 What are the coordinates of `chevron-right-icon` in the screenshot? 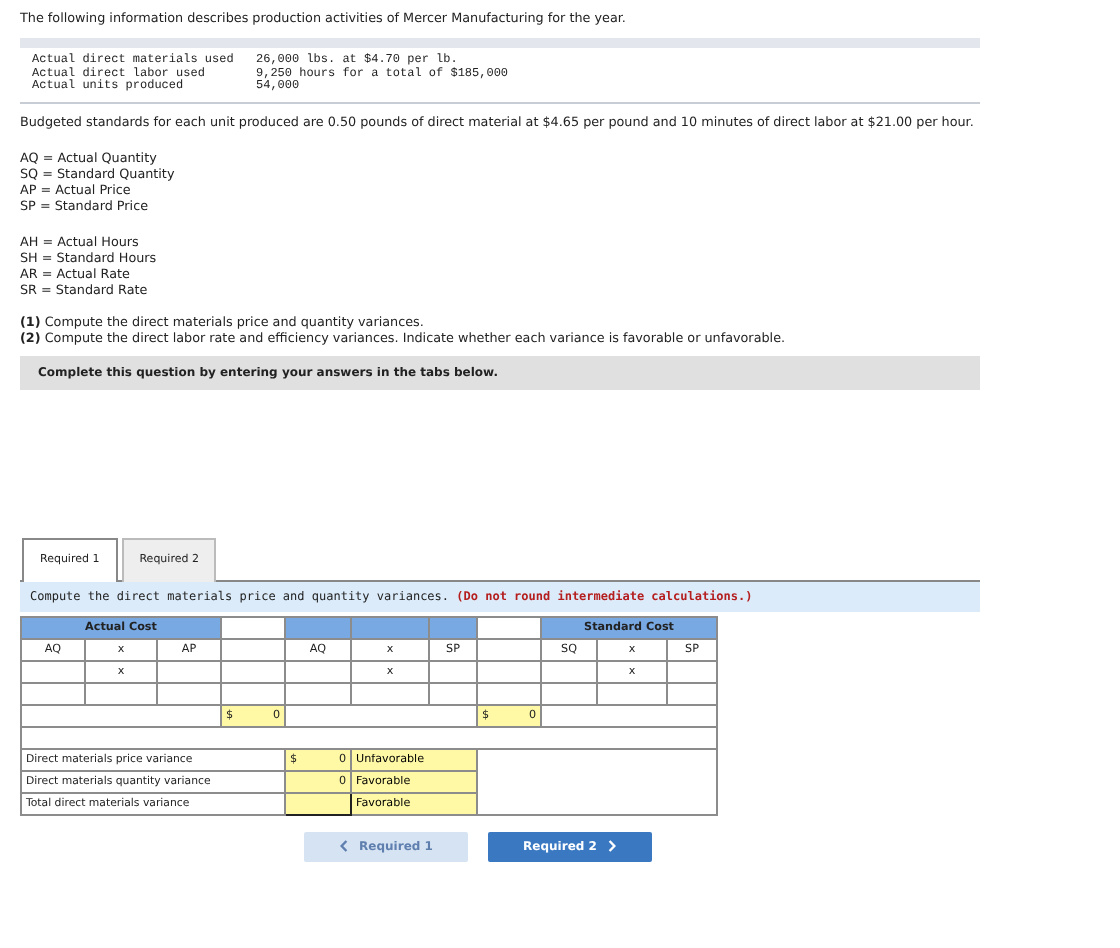 It's located at (612, 846).